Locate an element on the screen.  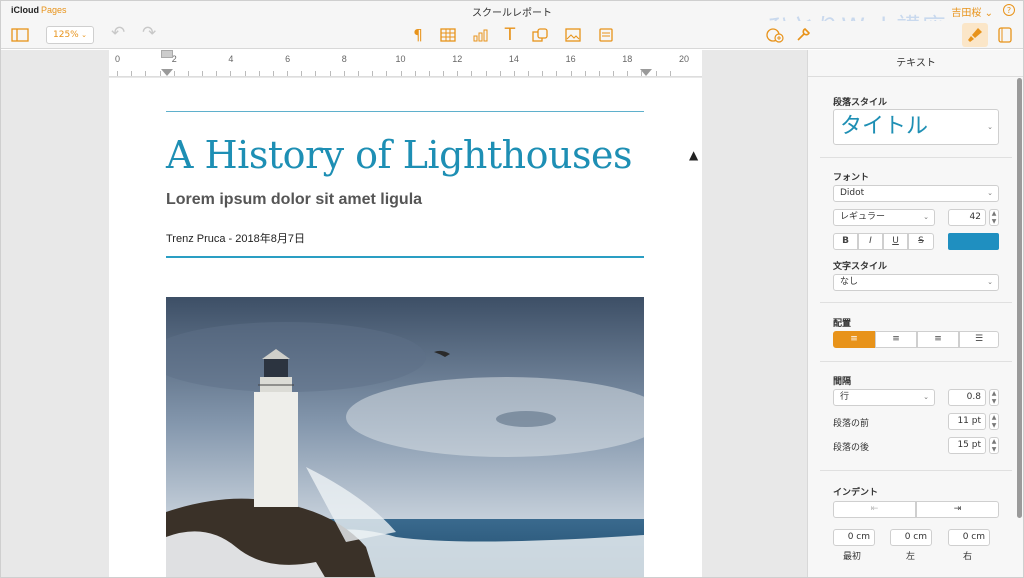
space-after-input: 15 pt is located at coordinates (967, 445).